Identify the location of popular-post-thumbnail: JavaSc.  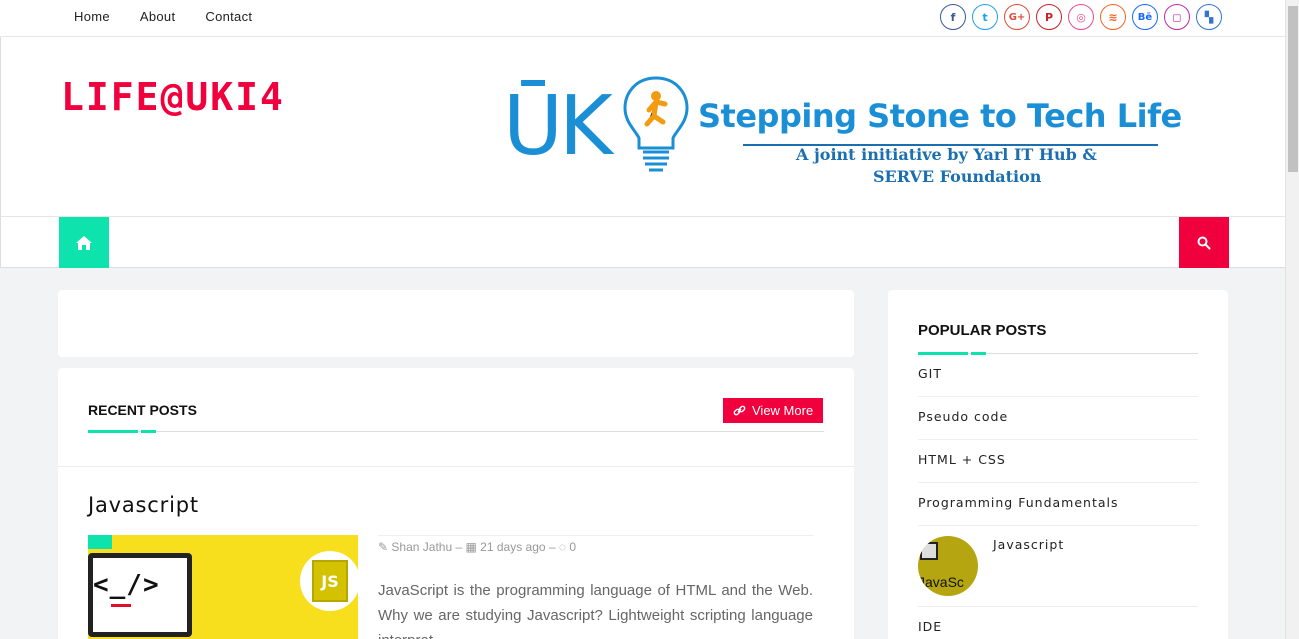
(948, 566).